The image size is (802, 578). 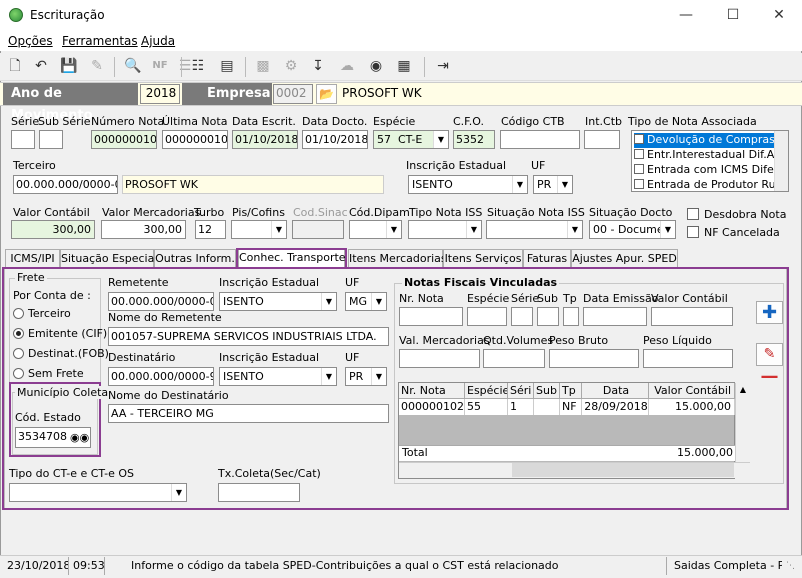 I want to click on piscofins-select: ▼, so click(x=259, y=229).